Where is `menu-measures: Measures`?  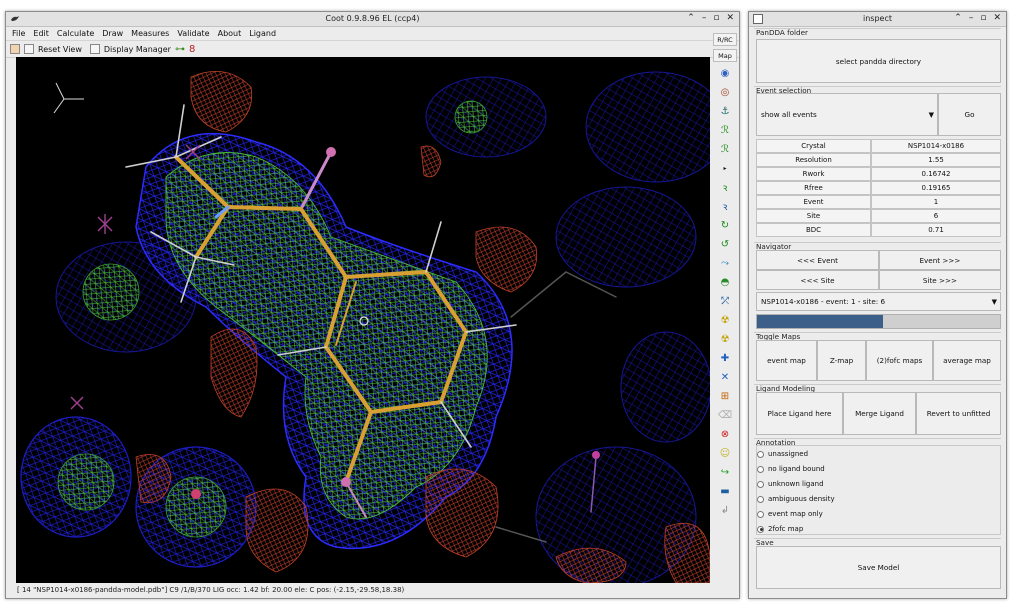 menu-measures: Measures is located at coordinates (150, 33).